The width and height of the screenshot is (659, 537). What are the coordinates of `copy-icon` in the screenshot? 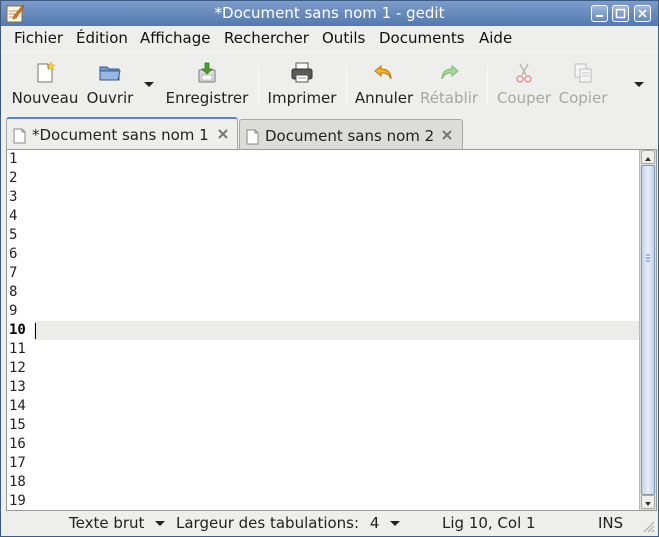 It's located at (583, 73).